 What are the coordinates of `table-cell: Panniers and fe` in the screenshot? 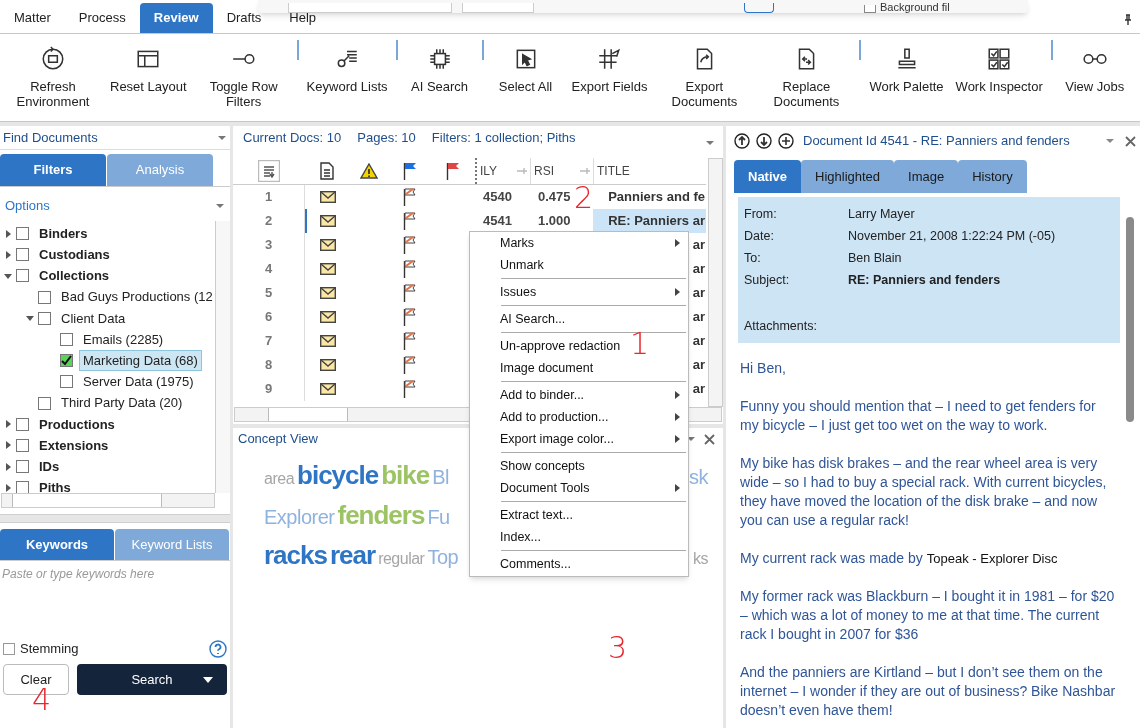 It's located at (649, 197).